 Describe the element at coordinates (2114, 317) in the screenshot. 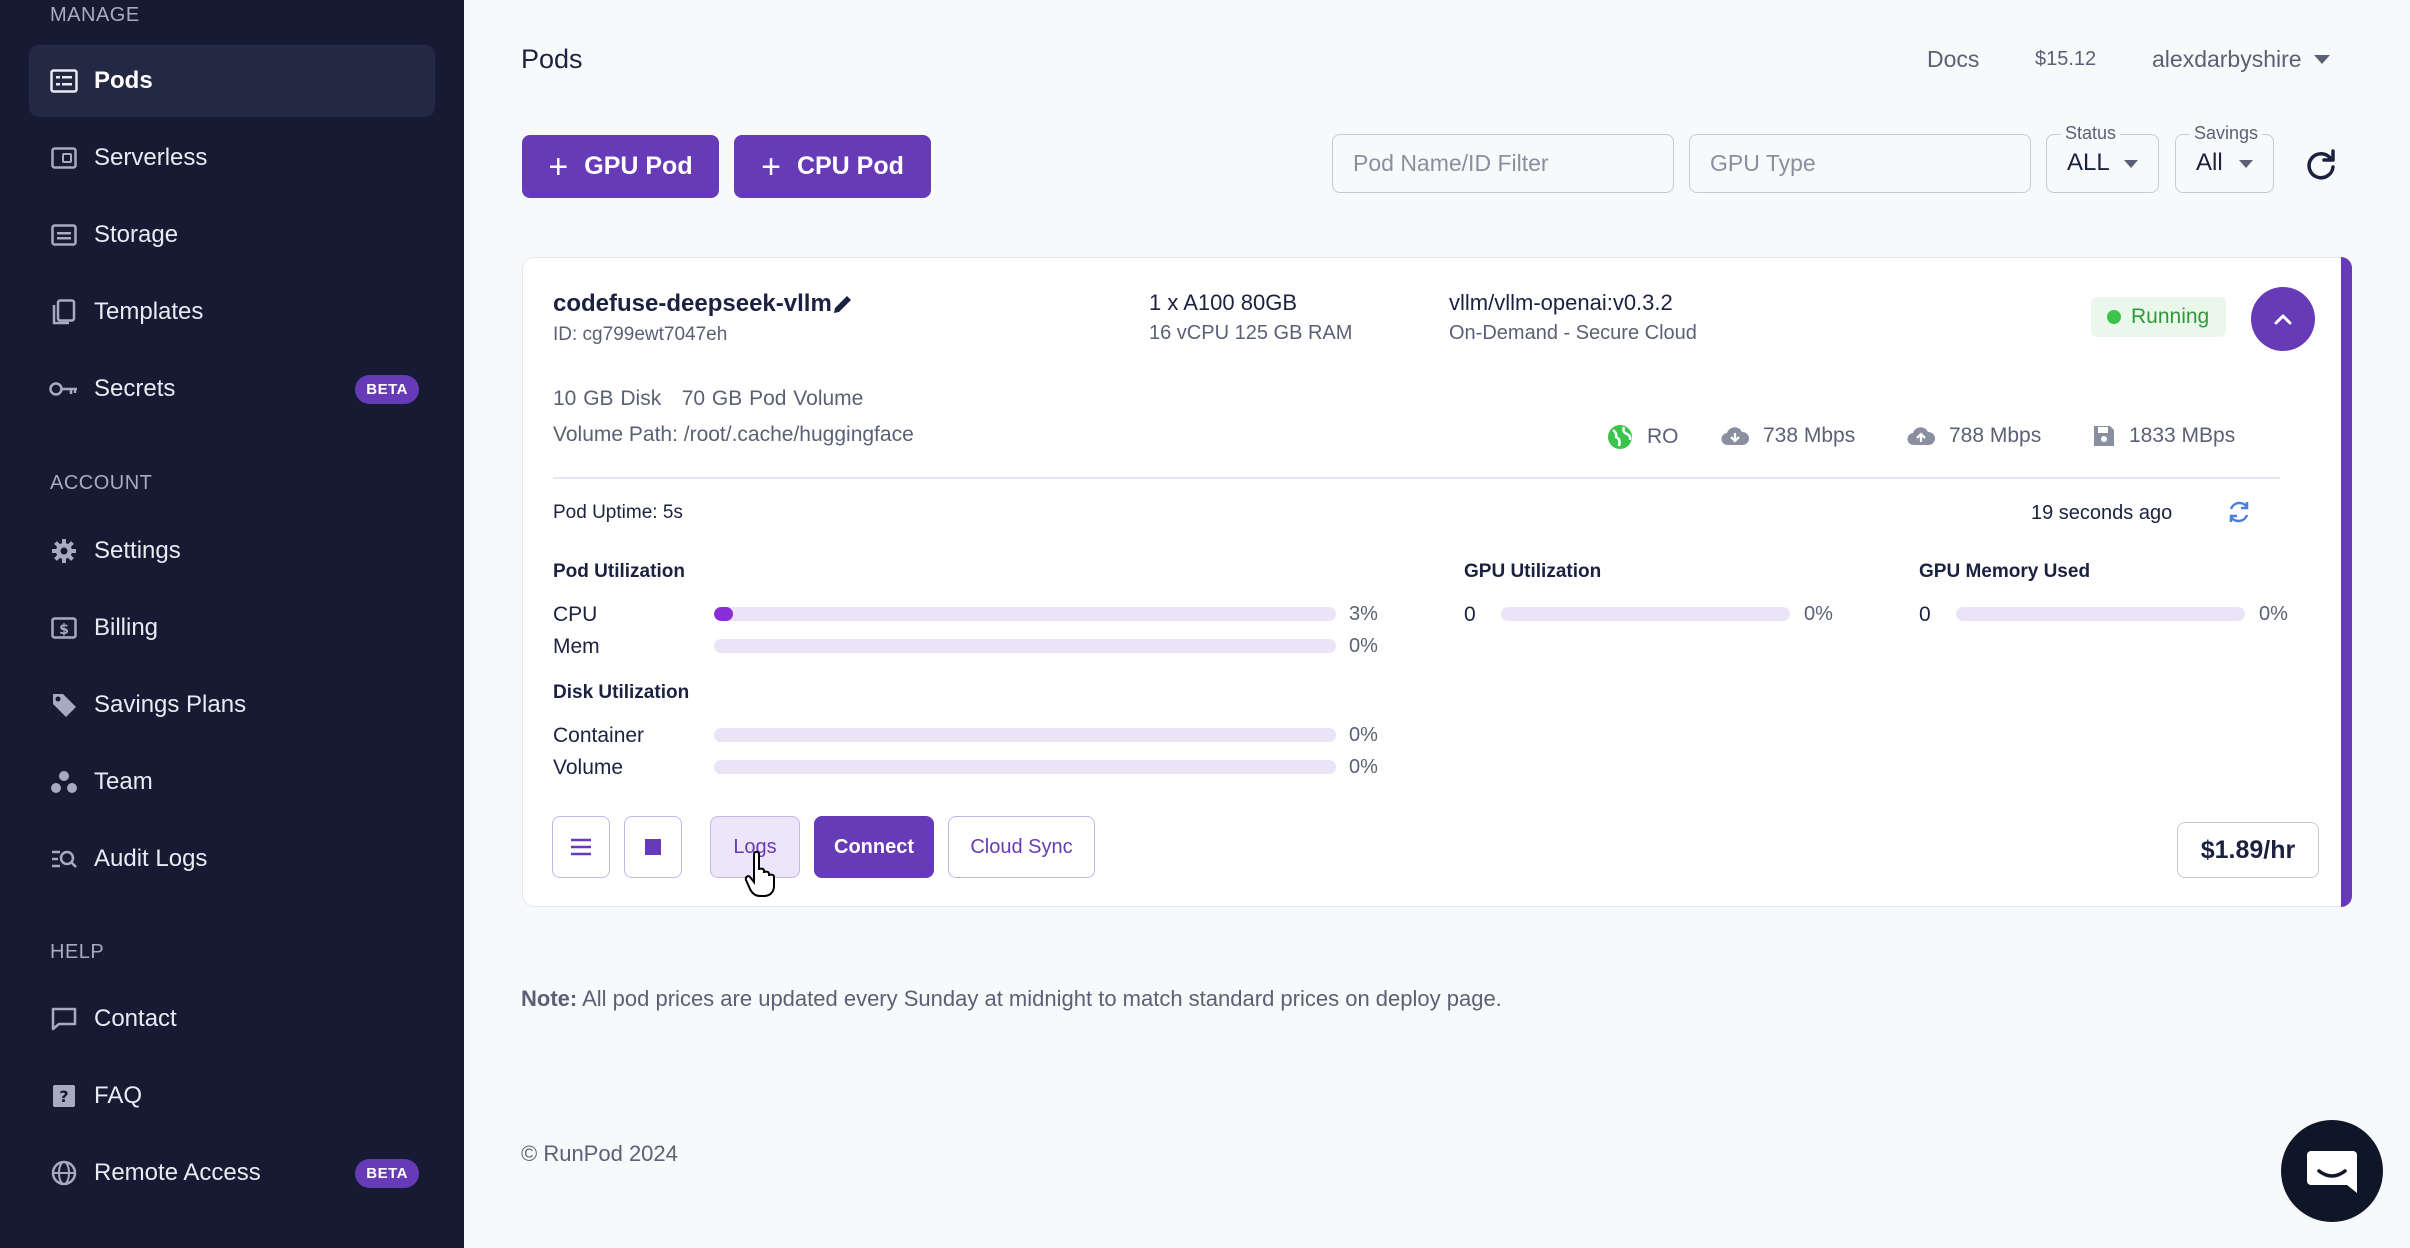

I see `status-dot-icon` at that location.